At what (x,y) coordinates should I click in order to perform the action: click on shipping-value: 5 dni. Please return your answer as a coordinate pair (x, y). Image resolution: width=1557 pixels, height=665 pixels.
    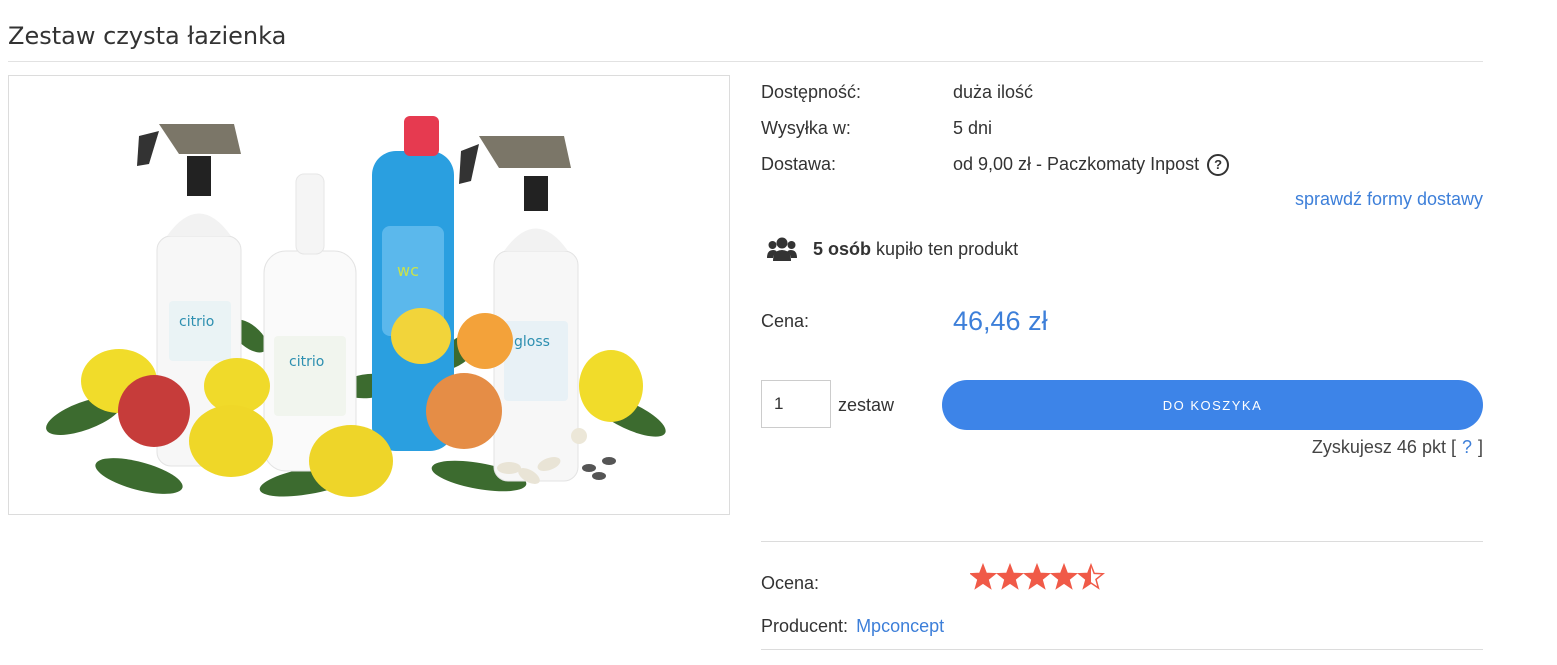
    Looking at the image, I should click on (973, 128).